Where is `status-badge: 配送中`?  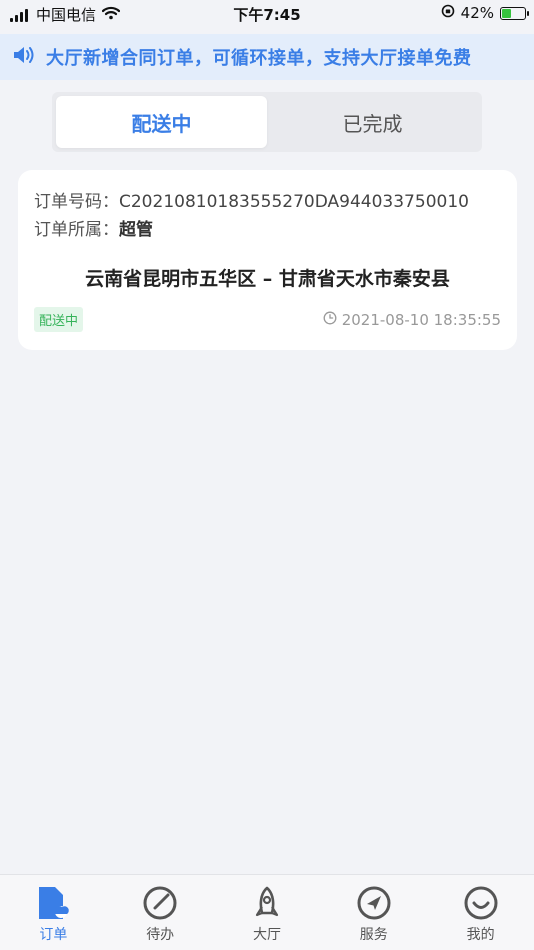 status-badge: 配送中 is located at coordinates (59, 319).